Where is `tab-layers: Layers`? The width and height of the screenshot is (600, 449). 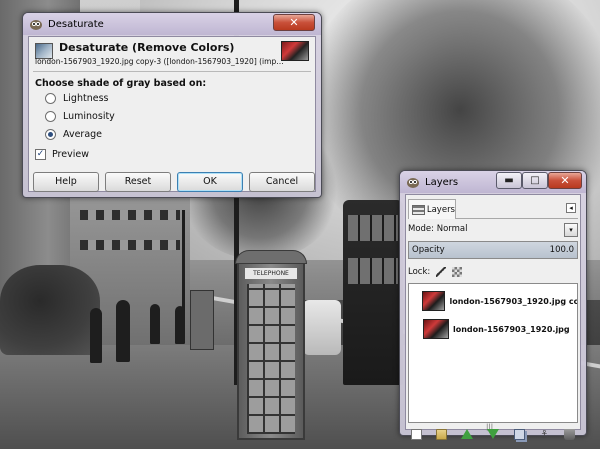
tab-layers: Layers is located at coordinates (432, 209).